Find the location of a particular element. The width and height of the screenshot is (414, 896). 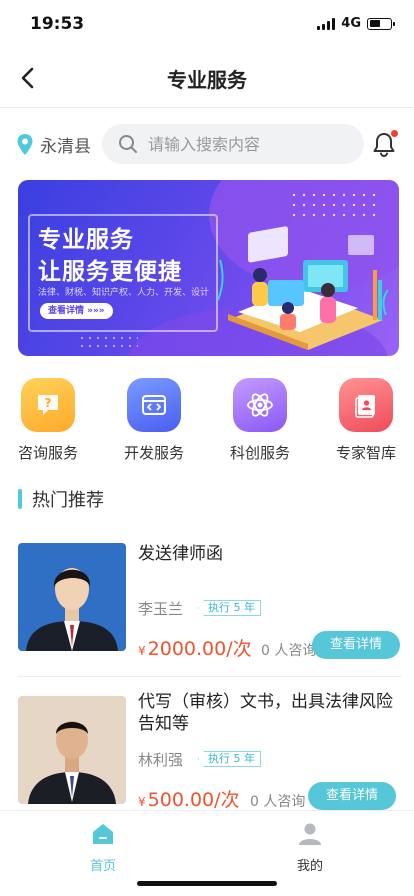

atom-icon is located at coordinates (260, 405).